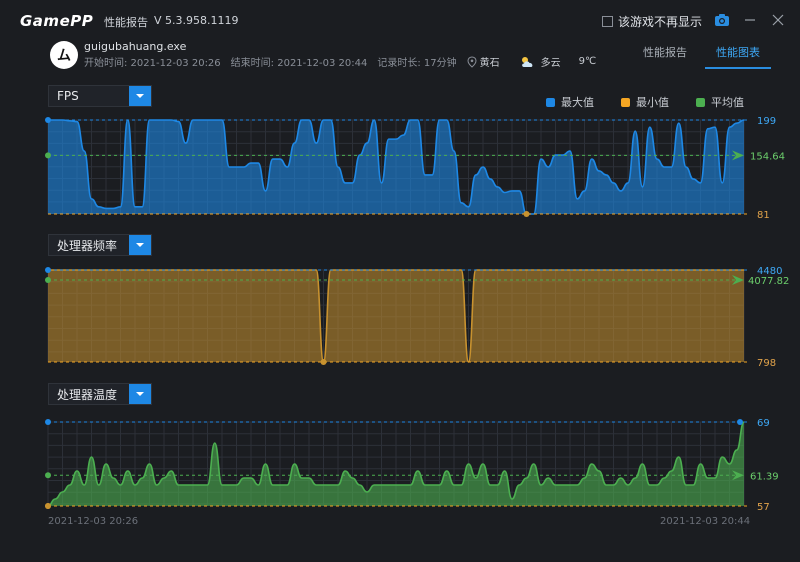  Describe the element at coordinates (763, 215) in the screenshot. I see `min-value-label: 81` at that location.